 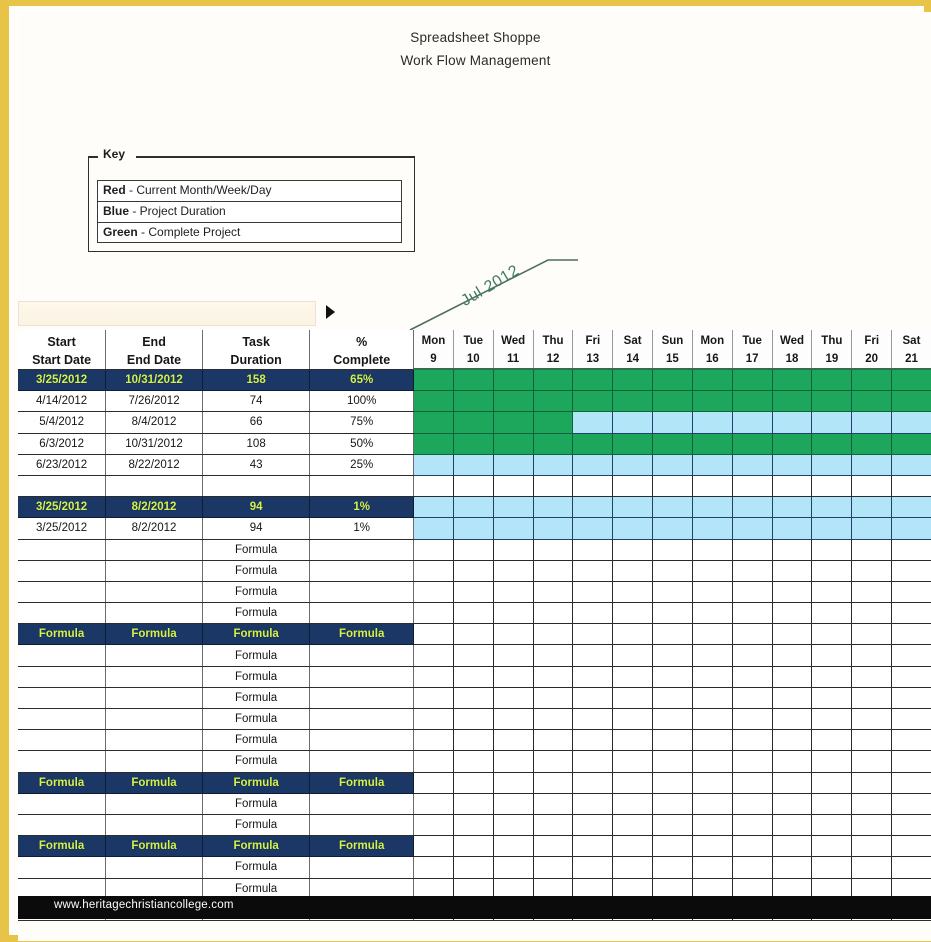 I want to click on gantt-cell-tue-17-green, so click(x=752, y=444).